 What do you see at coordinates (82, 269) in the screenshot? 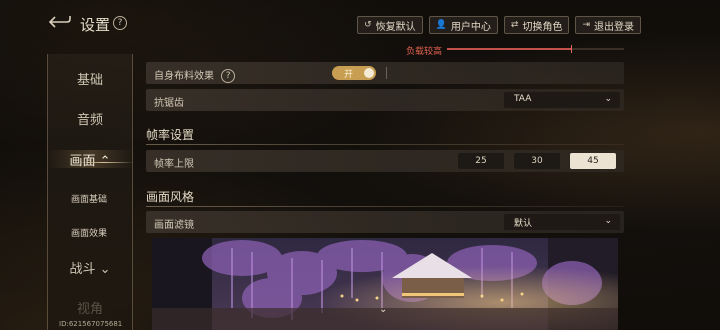
I see `nav-item-combat-label: 战斗` at bounding box center [82, 269].